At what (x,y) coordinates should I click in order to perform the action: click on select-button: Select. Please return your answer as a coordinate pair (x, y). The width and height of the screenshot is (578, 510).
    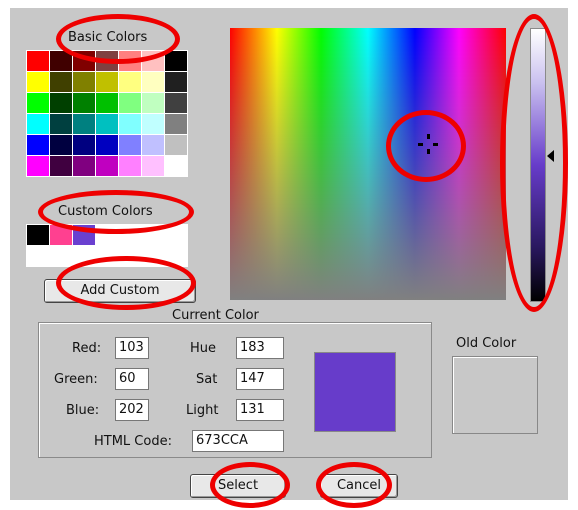
    Looking at the image, I should click on (238, 486).